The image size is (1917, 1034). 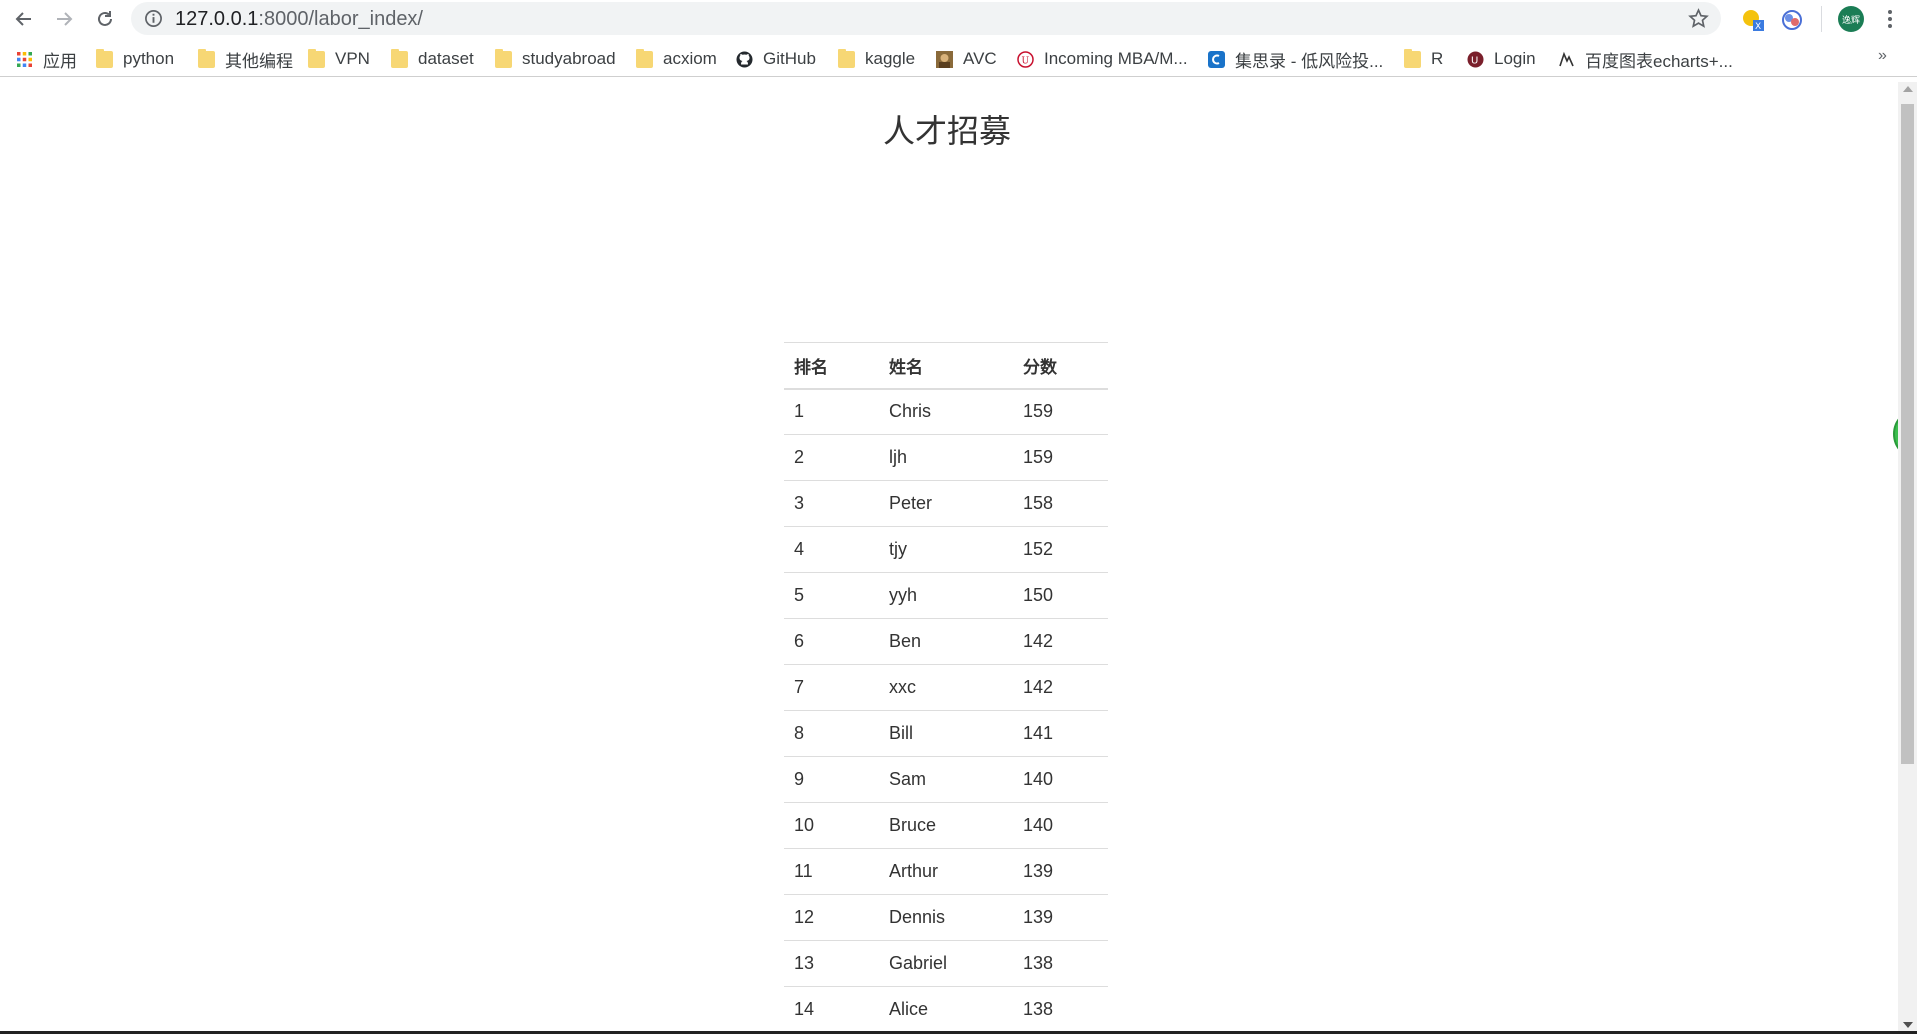 I want to click on extension-icon, so click(x=1792, y=20).